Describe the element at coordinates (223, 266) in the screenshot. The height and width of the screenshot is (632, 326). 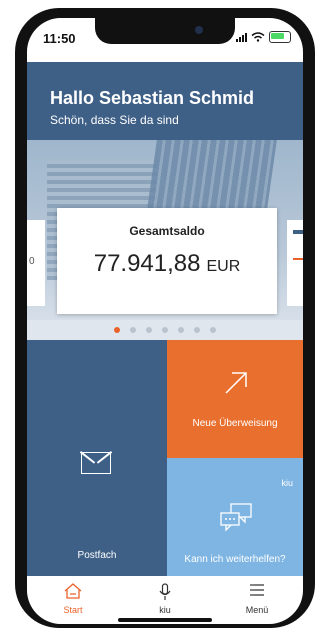
I see `balance-currency: EUR` at that location.